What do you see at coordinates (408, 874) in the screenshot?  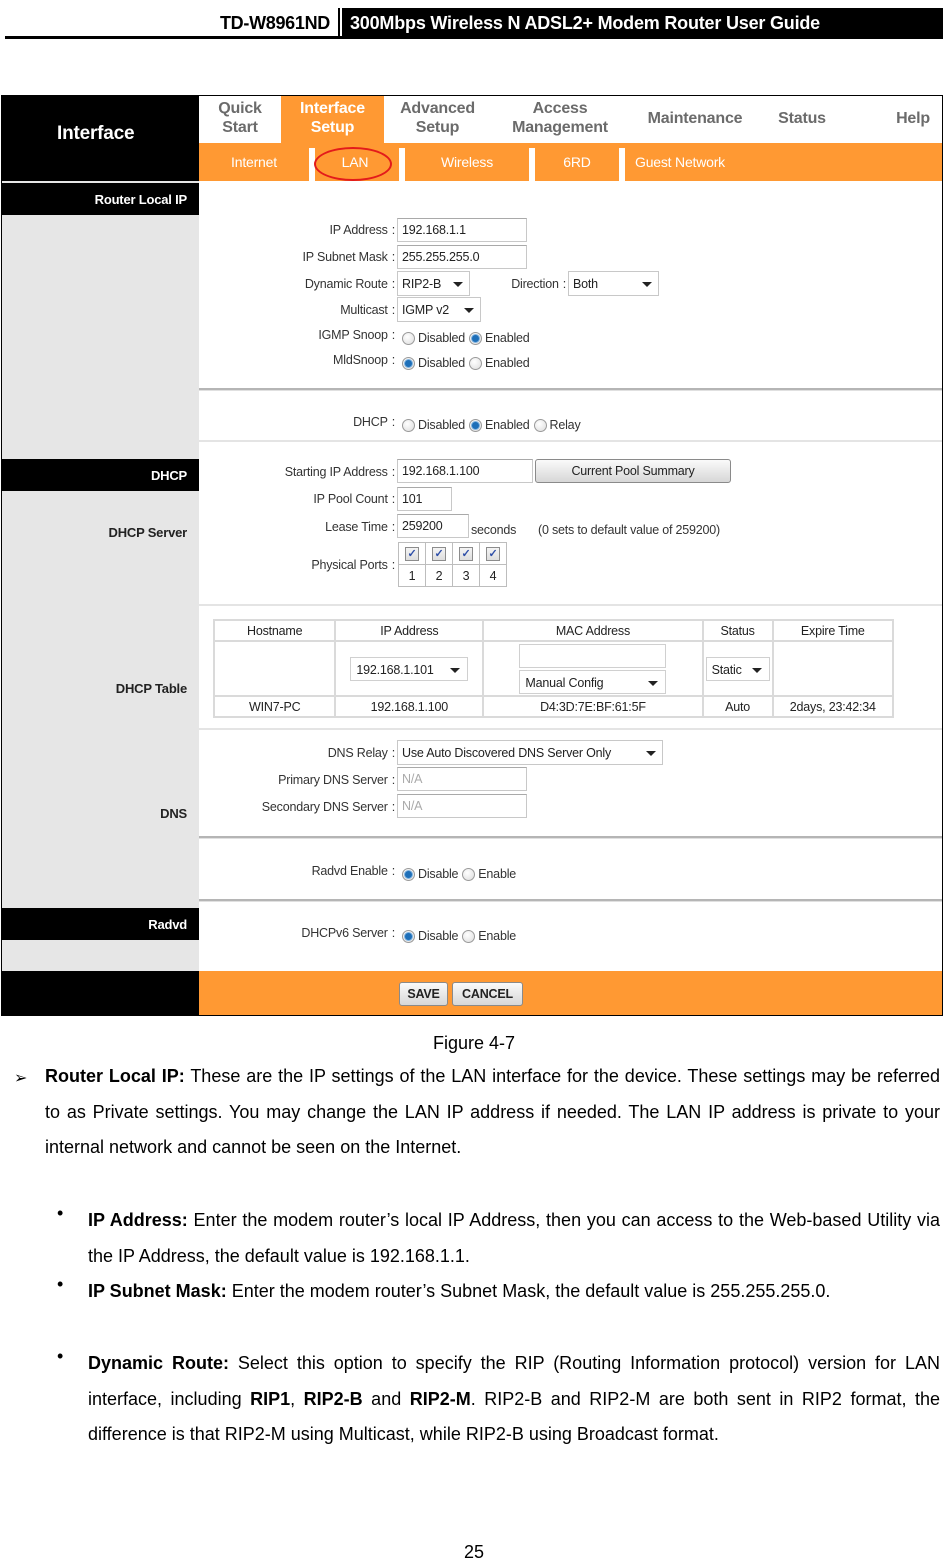 I see `radvd-disable-radio` at bounding box center [408, 874].